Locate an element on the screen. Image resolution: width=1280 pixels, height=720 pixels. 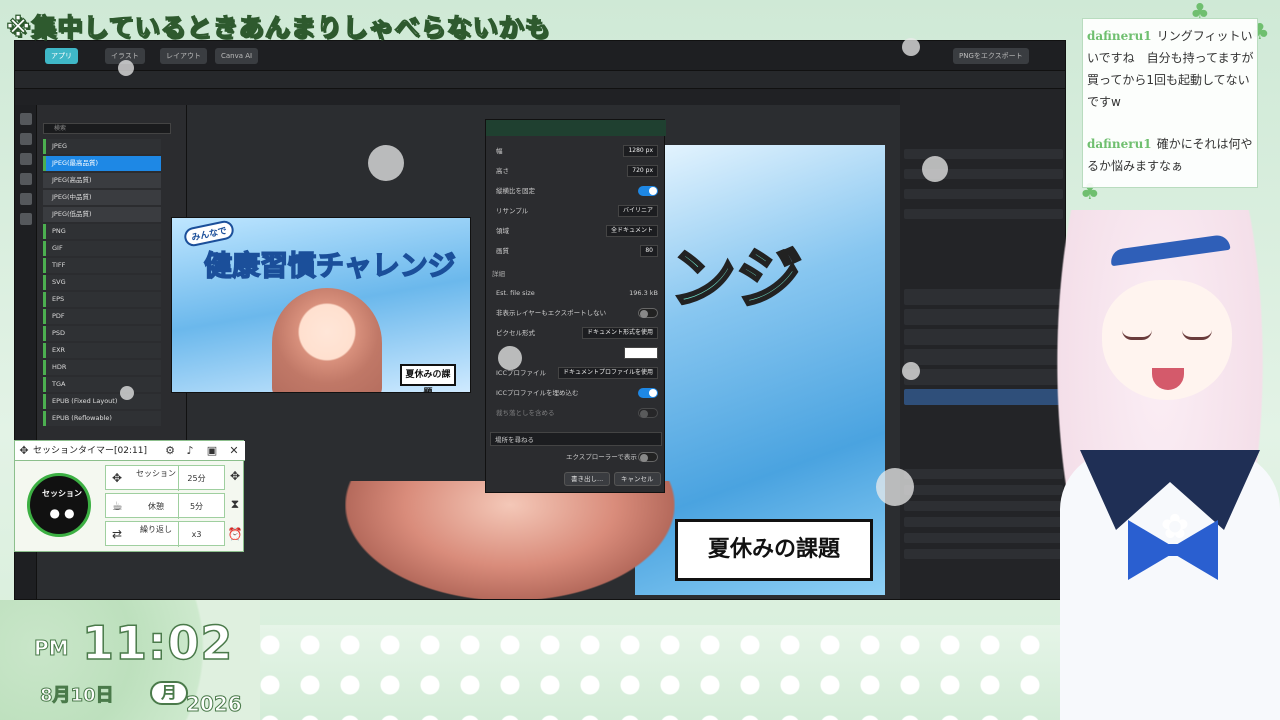
timer-title: セッションタイマー is located at coordinates (74, 451).